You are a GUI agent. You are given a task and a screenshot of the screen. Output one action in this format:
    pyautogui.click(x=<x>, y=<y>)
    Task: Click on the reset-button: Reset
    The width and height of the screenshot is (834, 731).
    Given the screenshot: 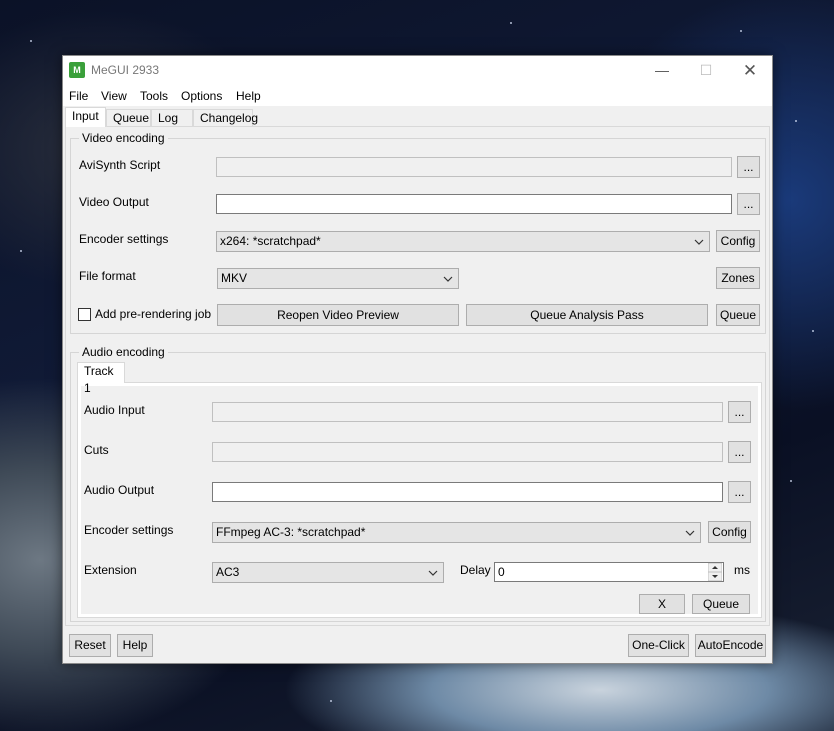 What is the action you would take?
    pyautogui.click(x=90, y=645)
    